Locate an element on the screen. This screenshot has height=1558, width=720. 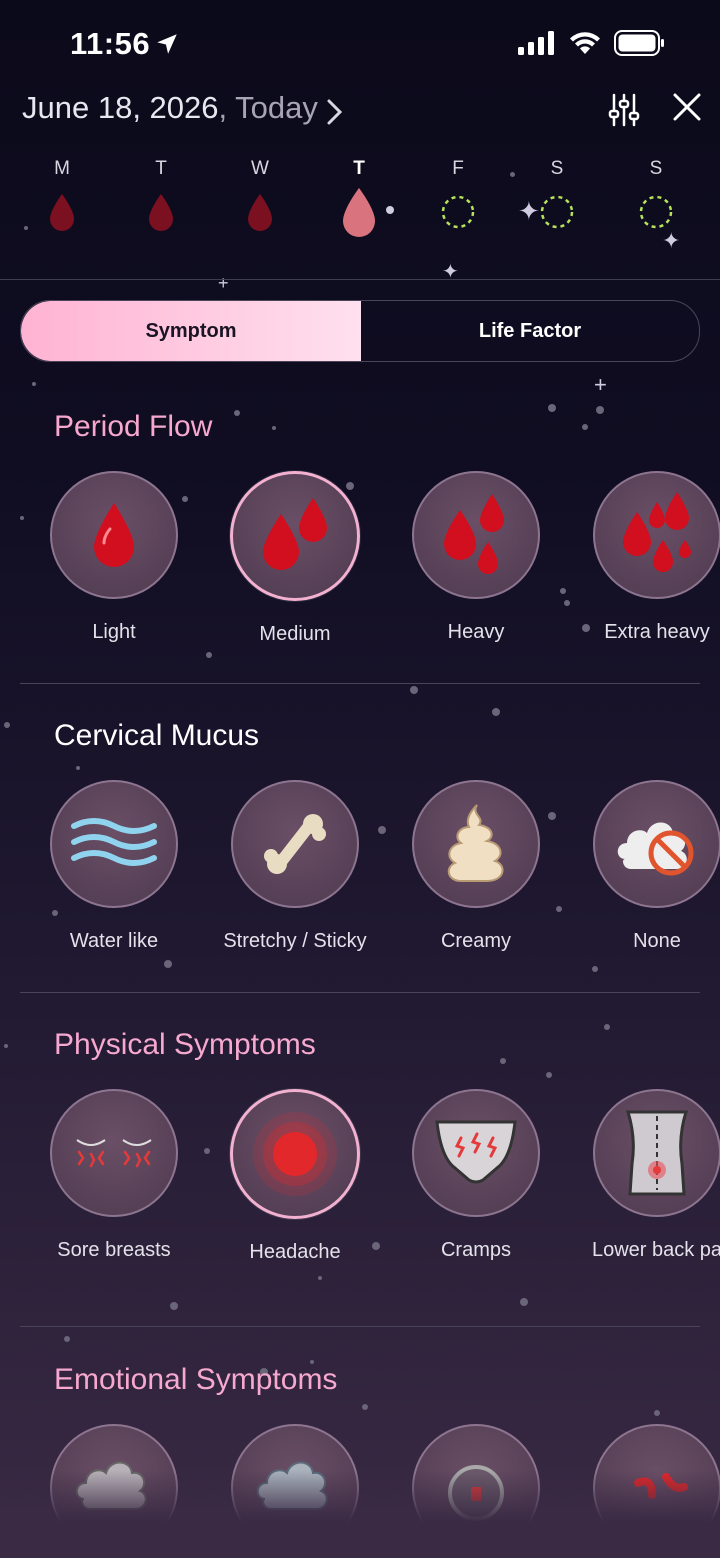
three-drops-icon is located at coordinates (474, 534).